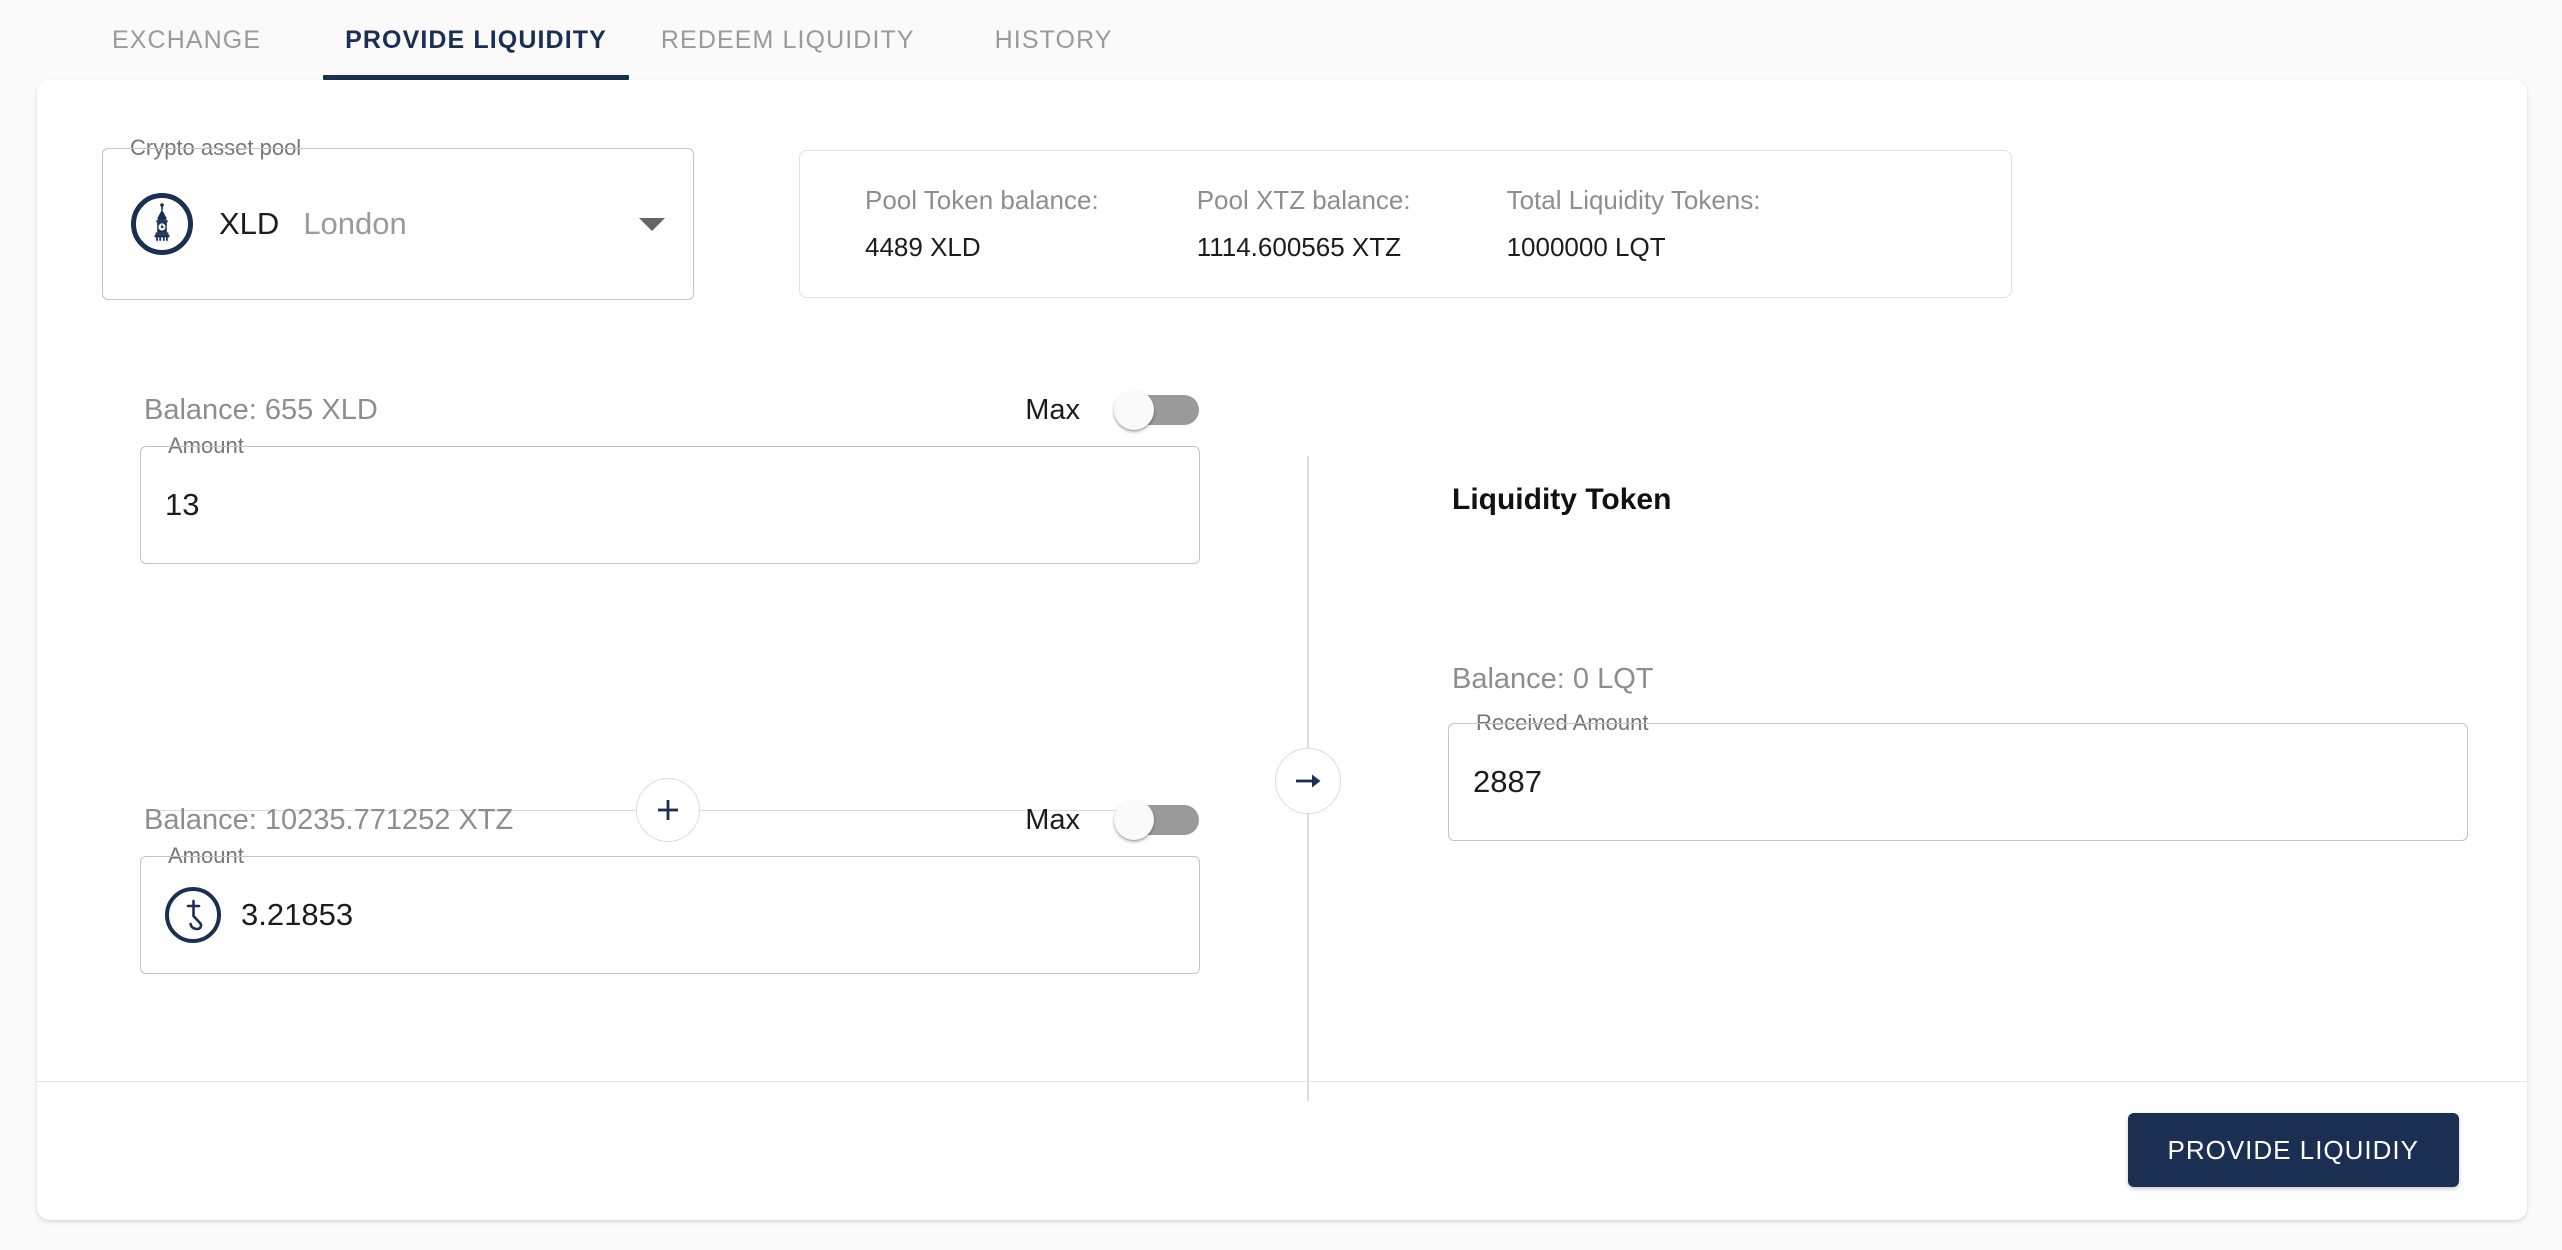 Image resolution: width=2562 pixels, height=1250 pixels. What do you see at coordinates (1308, 781) in the screenshot?
I see `arrow-right-icon` at bounding box center [1308, 781].